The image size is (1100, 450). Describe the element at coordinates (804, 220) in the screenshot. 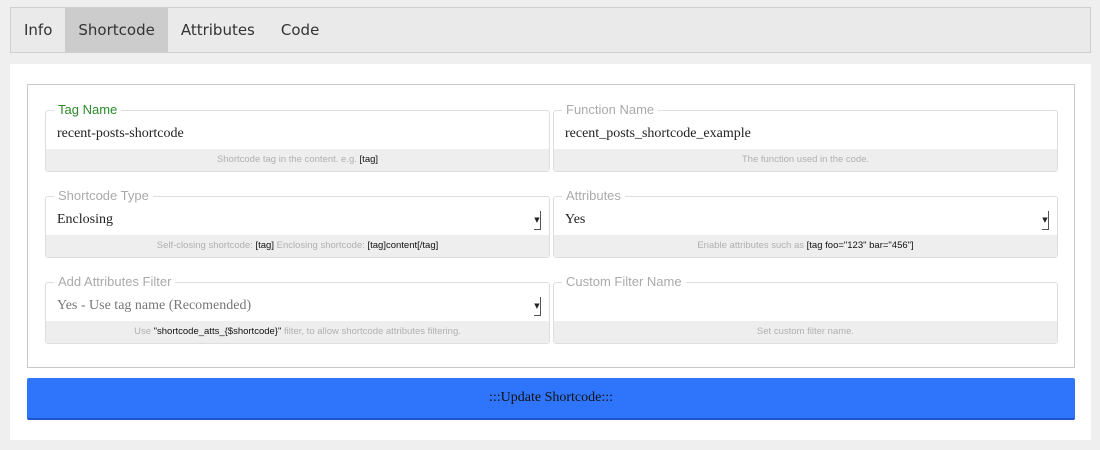

I see `attributes-select: Yes` at that location.